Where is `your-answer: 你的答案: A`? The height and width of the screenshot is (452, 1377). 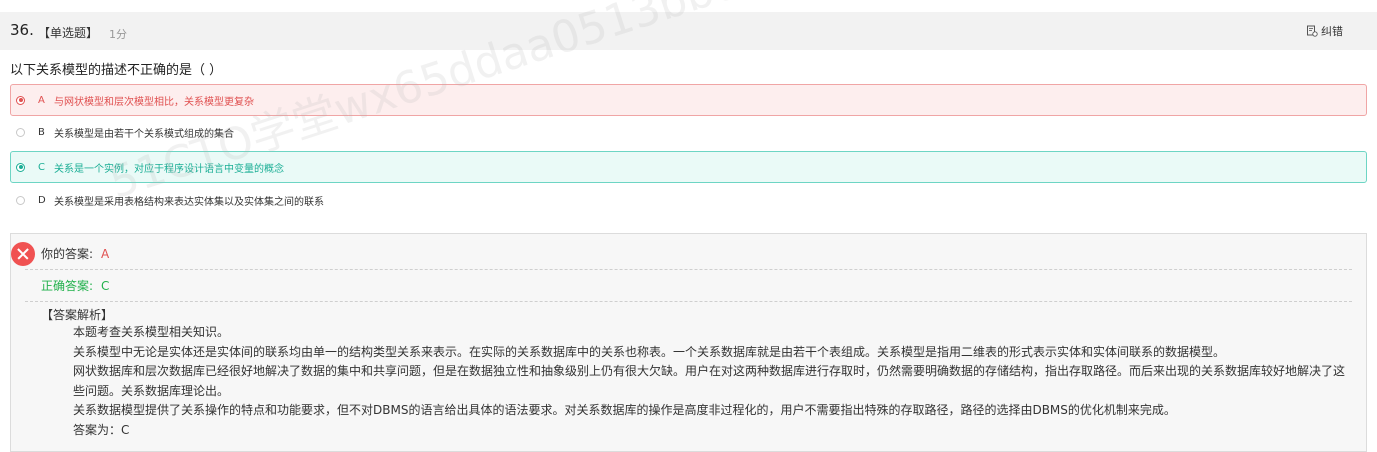 your-answer: 你的答案: A is located at coordinates (75, 253).